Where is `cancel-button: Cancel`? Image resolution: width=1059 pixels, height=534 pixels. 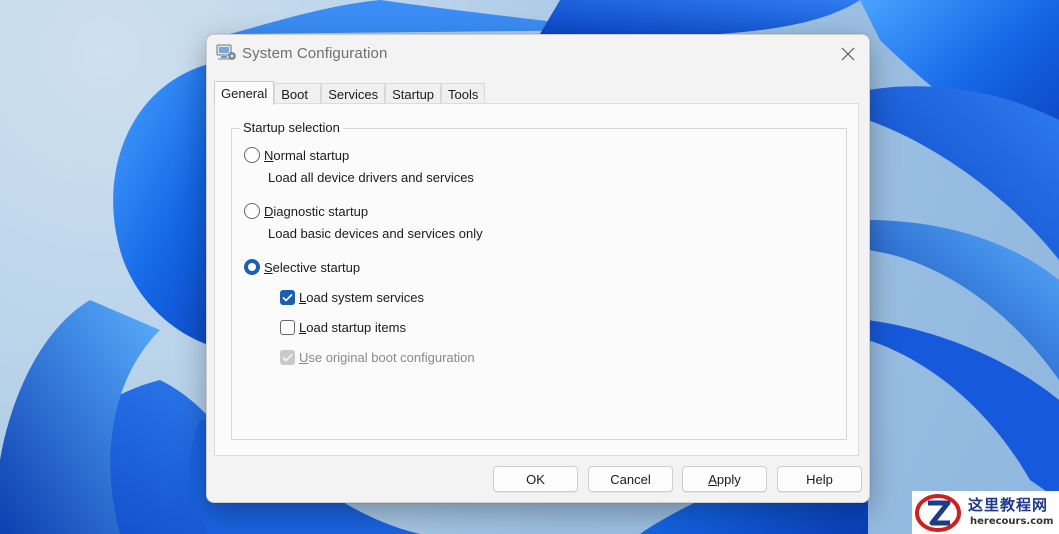
cancel-button: Cancel is located at coordinates (630, 479).